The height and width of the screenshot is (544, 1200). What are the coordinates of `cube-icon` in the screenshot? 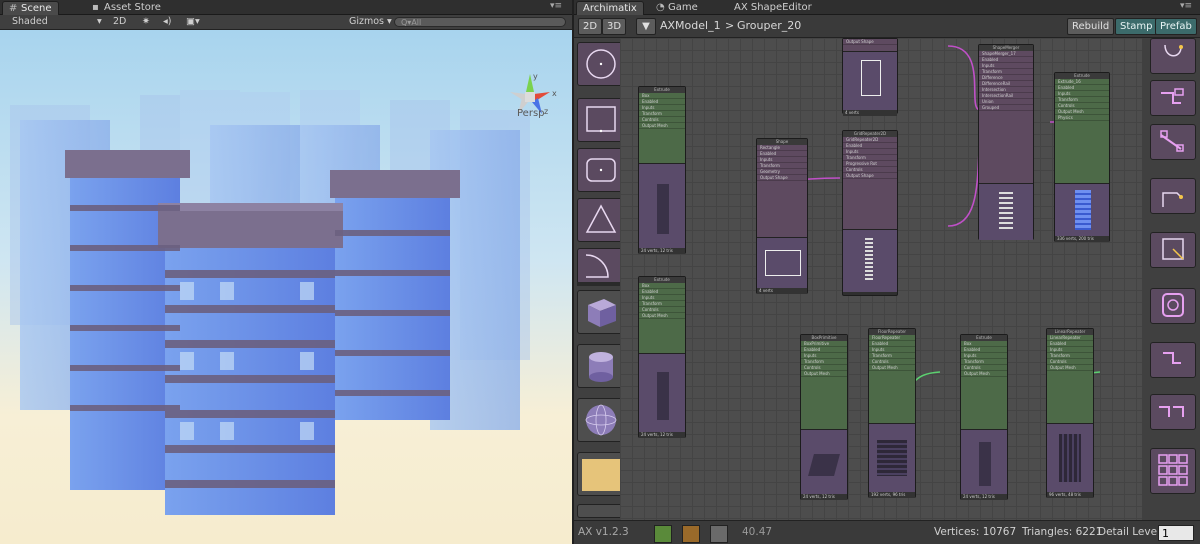 It's located at (602, 313).